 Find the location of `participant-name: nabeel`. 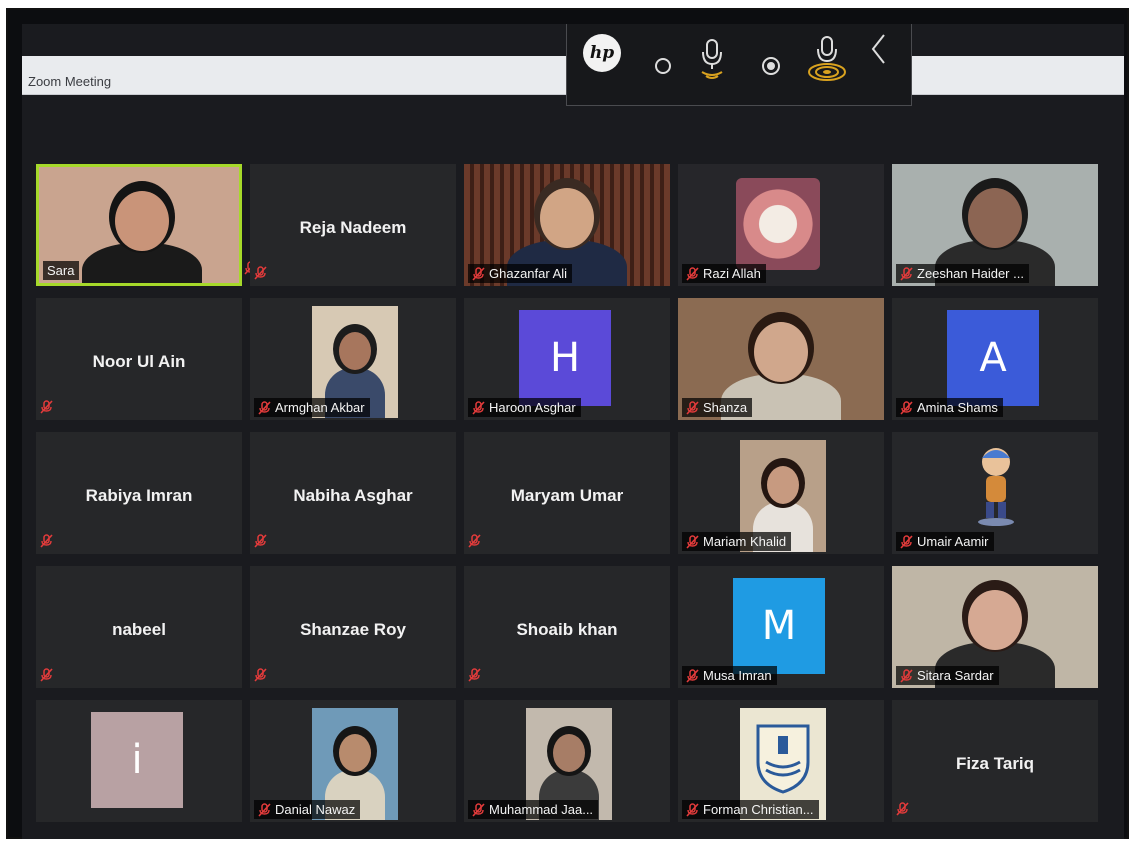

participant-name: nabeel is located at coordinates (139, 629).